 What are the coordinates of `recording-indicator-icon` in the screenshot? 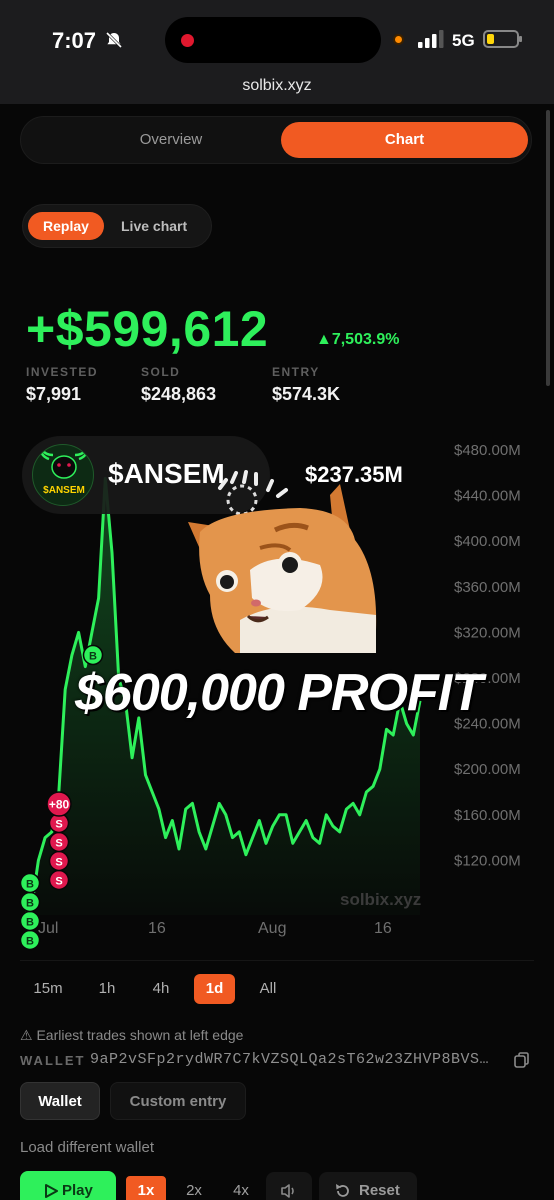 It's located at (187, 40).